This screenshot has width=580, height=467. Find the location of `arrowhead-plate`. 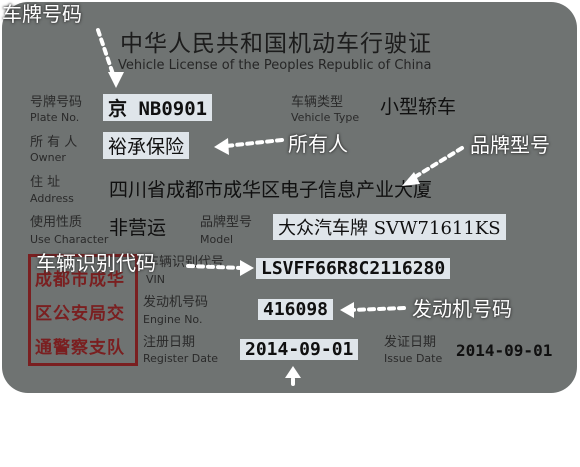

arrowhead-plate is located at coordinates (116, 80).